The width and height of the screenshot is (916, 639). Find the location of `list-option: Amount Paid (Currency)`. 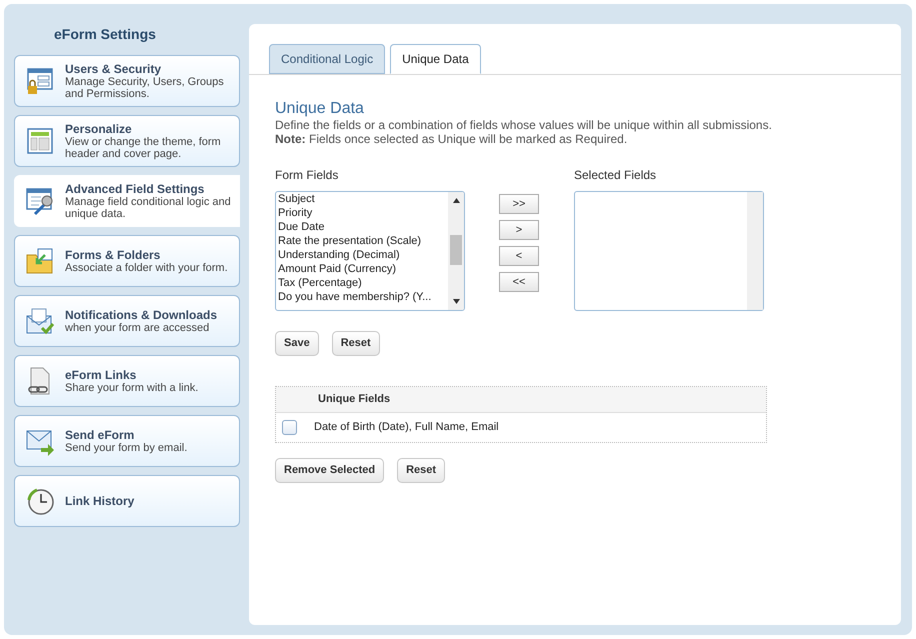

list-option: Amount Paid (Currency) is located at coordinates (363, 269).